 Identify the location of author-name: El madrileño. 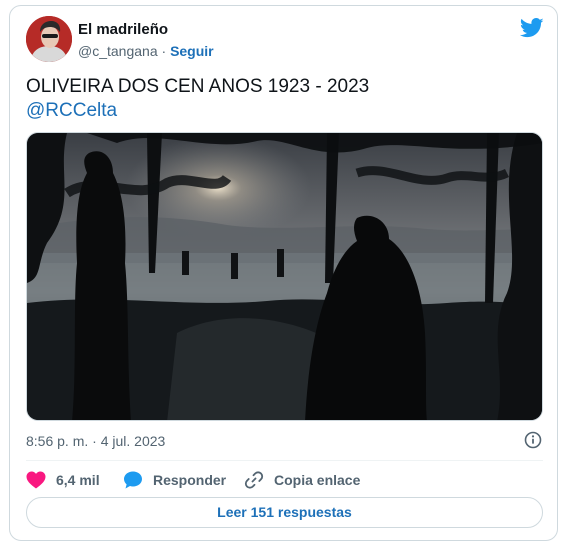
(123, 29).